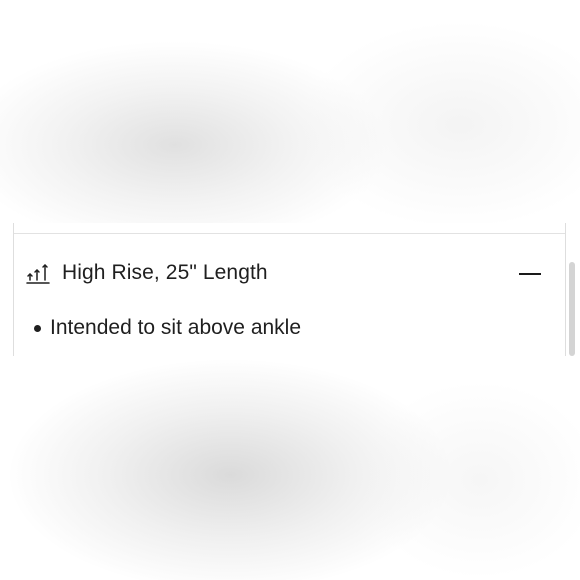  Describe the element at coordinates (176, 327) in the screenshot. I see `detail-text: Intended to sit above ankle` at that location.